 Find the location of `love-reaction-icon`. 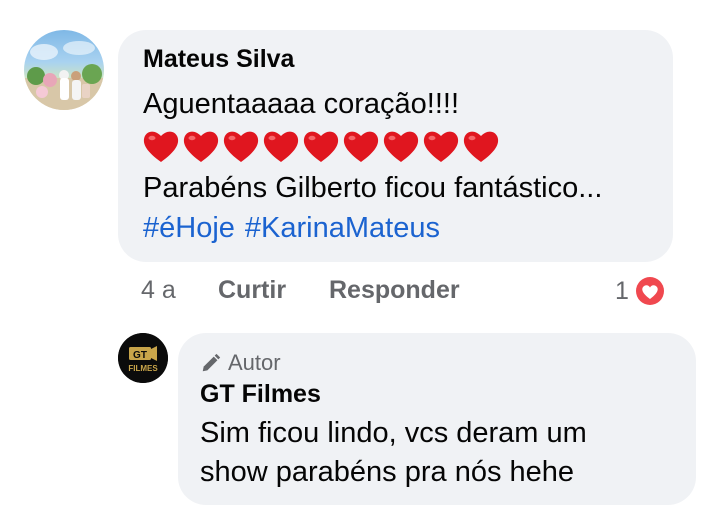

love-reaction-icon is located at coordinates (649, 291).